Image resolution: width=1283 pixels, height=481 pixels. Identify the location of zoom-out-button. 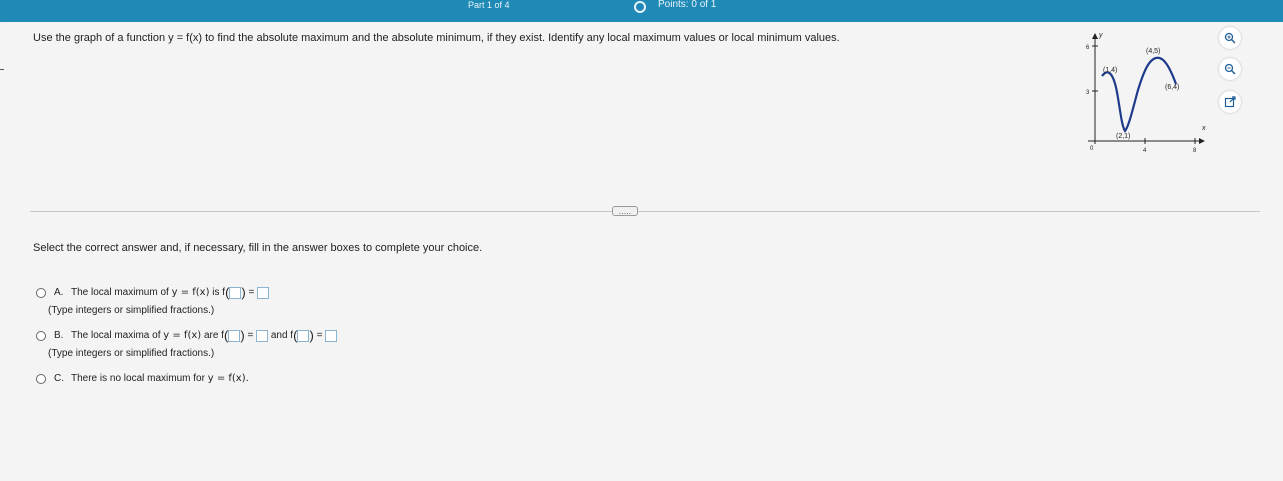
(1230, 69).